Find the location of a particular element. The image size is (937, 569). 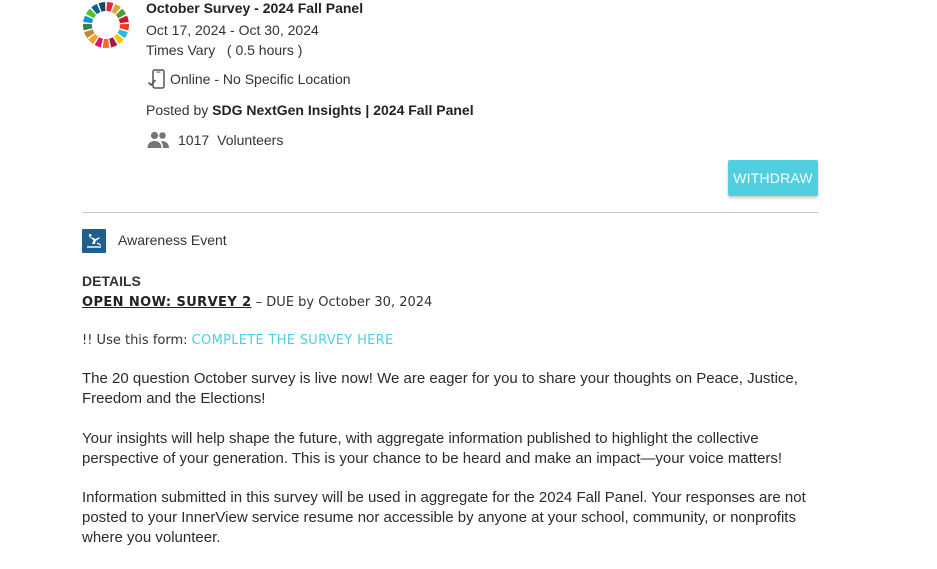

details-heading: DETAILS is located at coordinates (111, 281).